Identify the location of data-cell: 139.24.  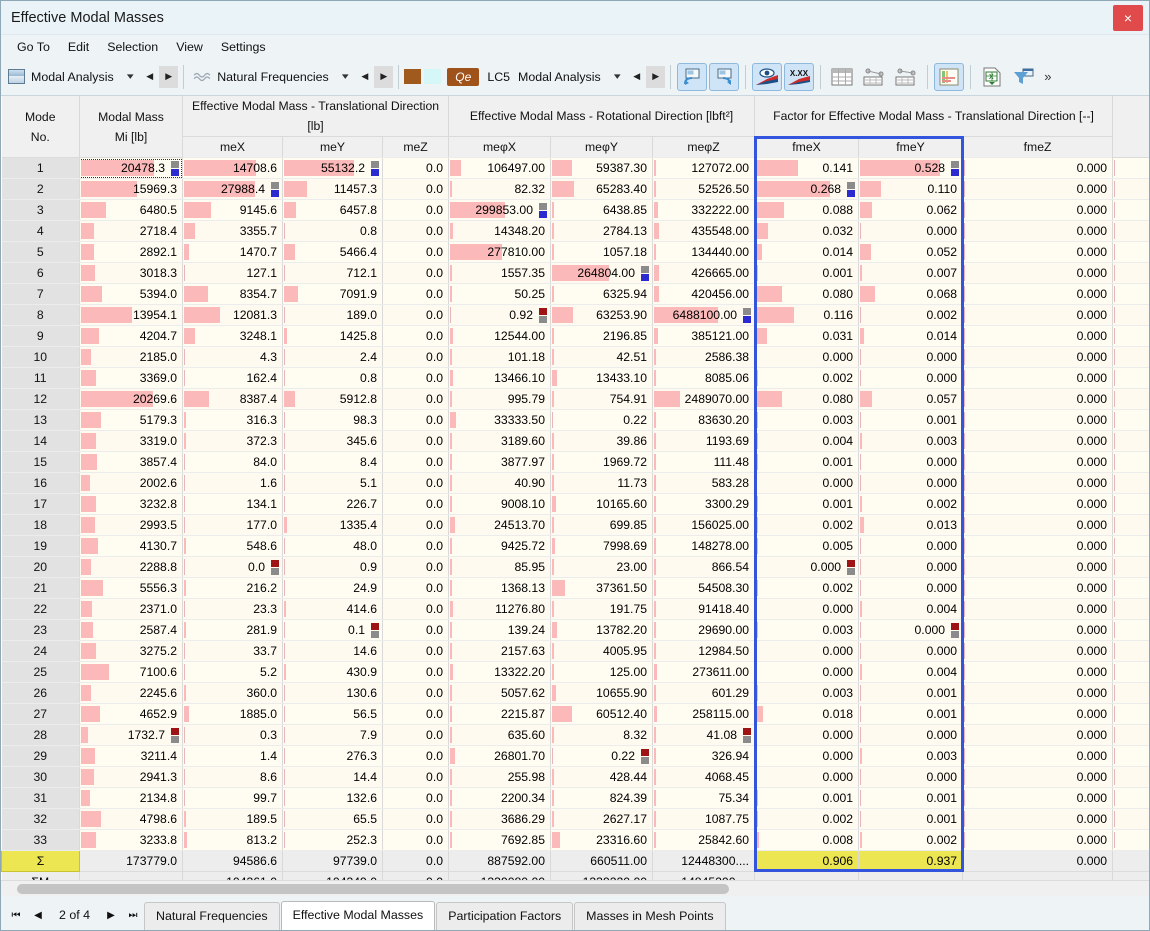
(499, 630).